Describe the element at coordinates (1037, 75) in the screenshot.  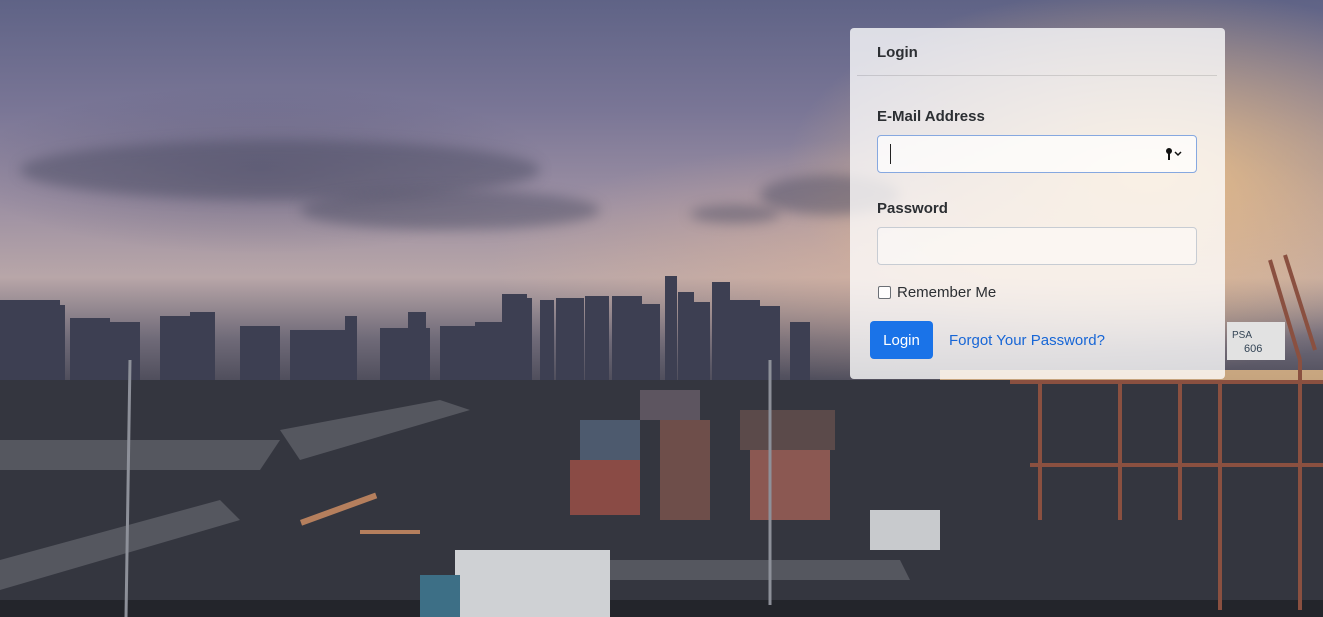
I see `card-divider` at that location.